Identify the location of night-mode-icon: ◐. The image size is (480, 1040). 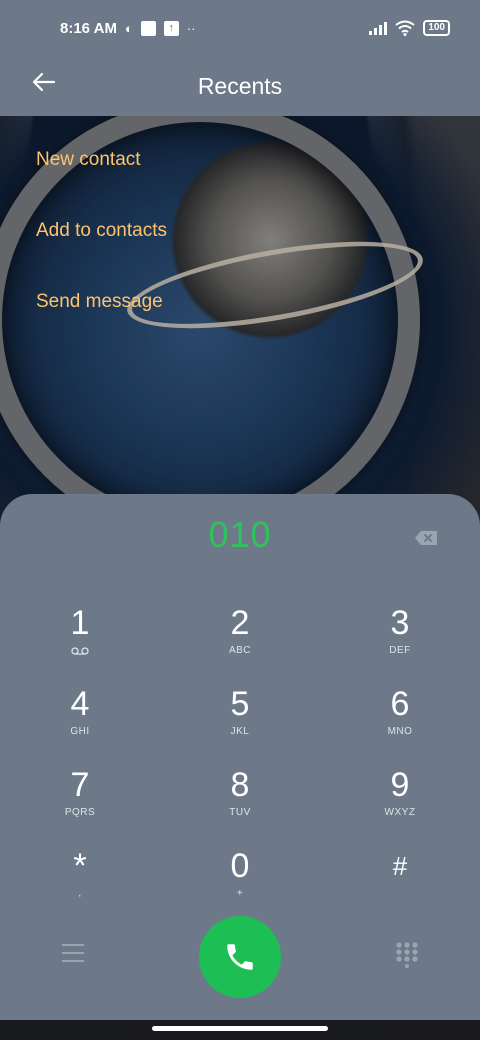
(128, 28).